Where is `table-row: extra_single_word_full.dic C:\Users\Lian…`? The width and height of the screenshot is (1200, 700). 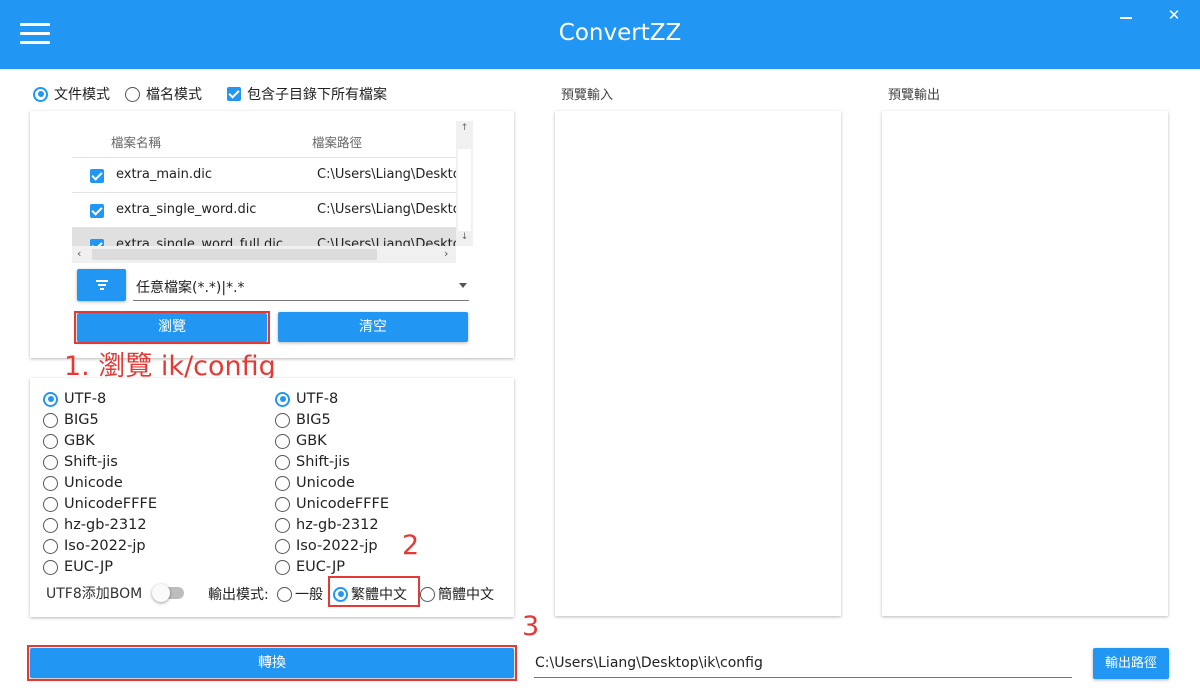 table-row: extra_single_word_full.dic C:\Users\Lian… is located at coordinates (264, 237).